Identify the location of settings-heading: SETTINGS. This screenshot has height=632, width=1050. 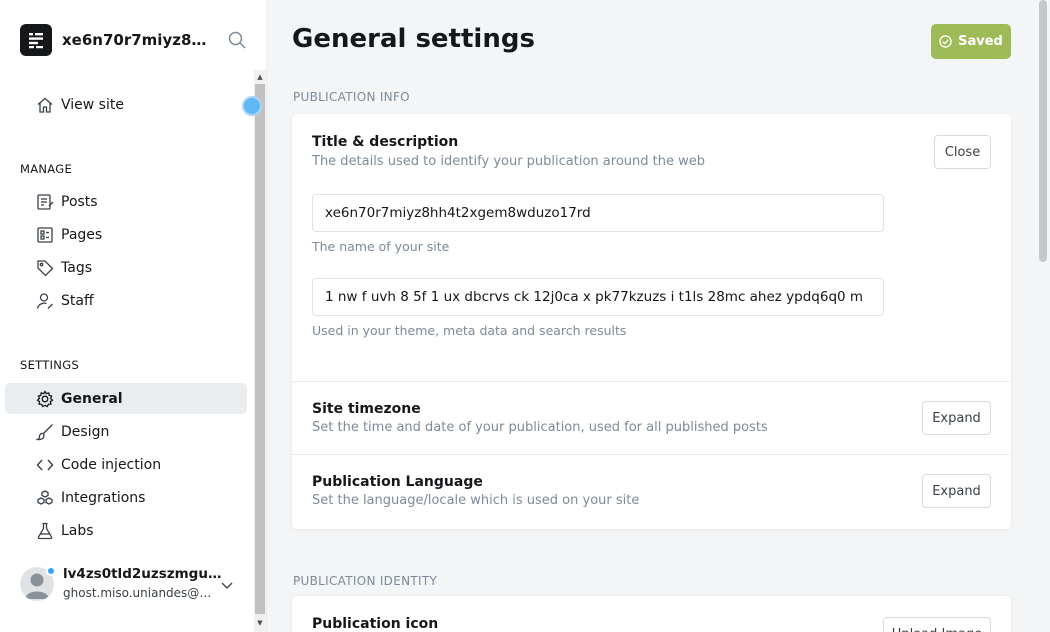
(50, 365).